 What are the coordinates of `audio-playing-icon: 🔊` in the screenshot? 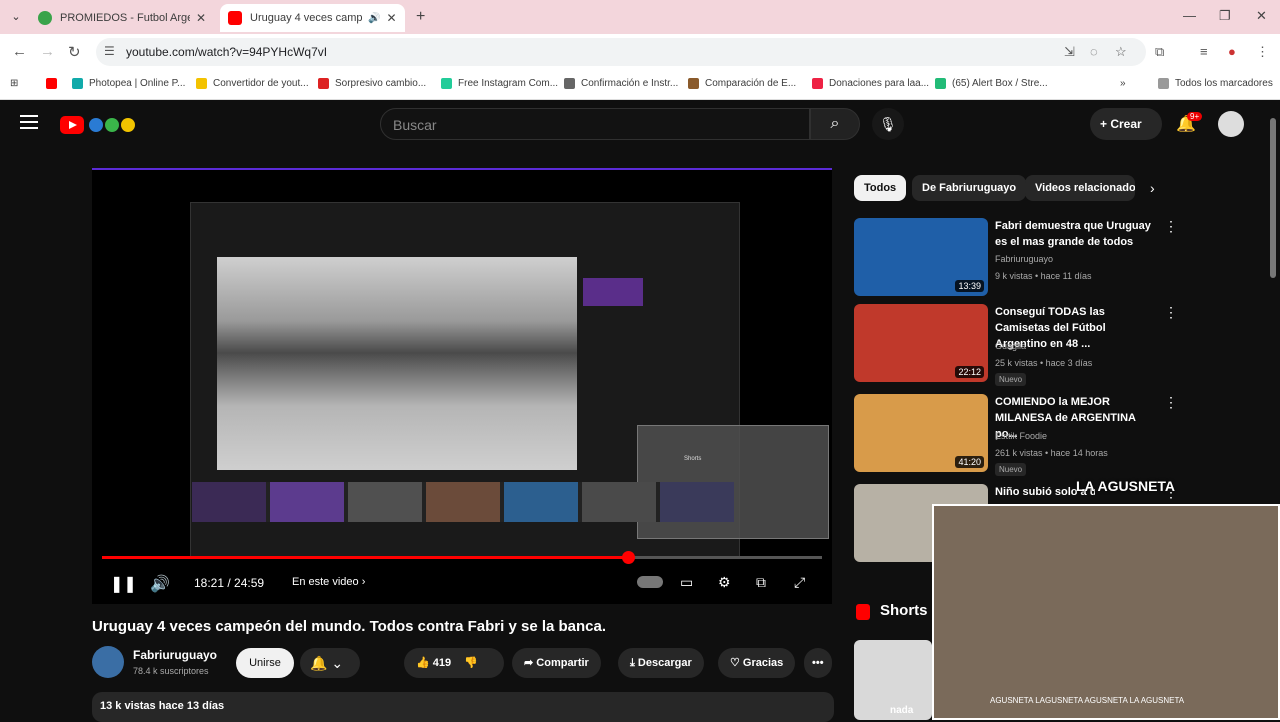 It's located at (374, 18).